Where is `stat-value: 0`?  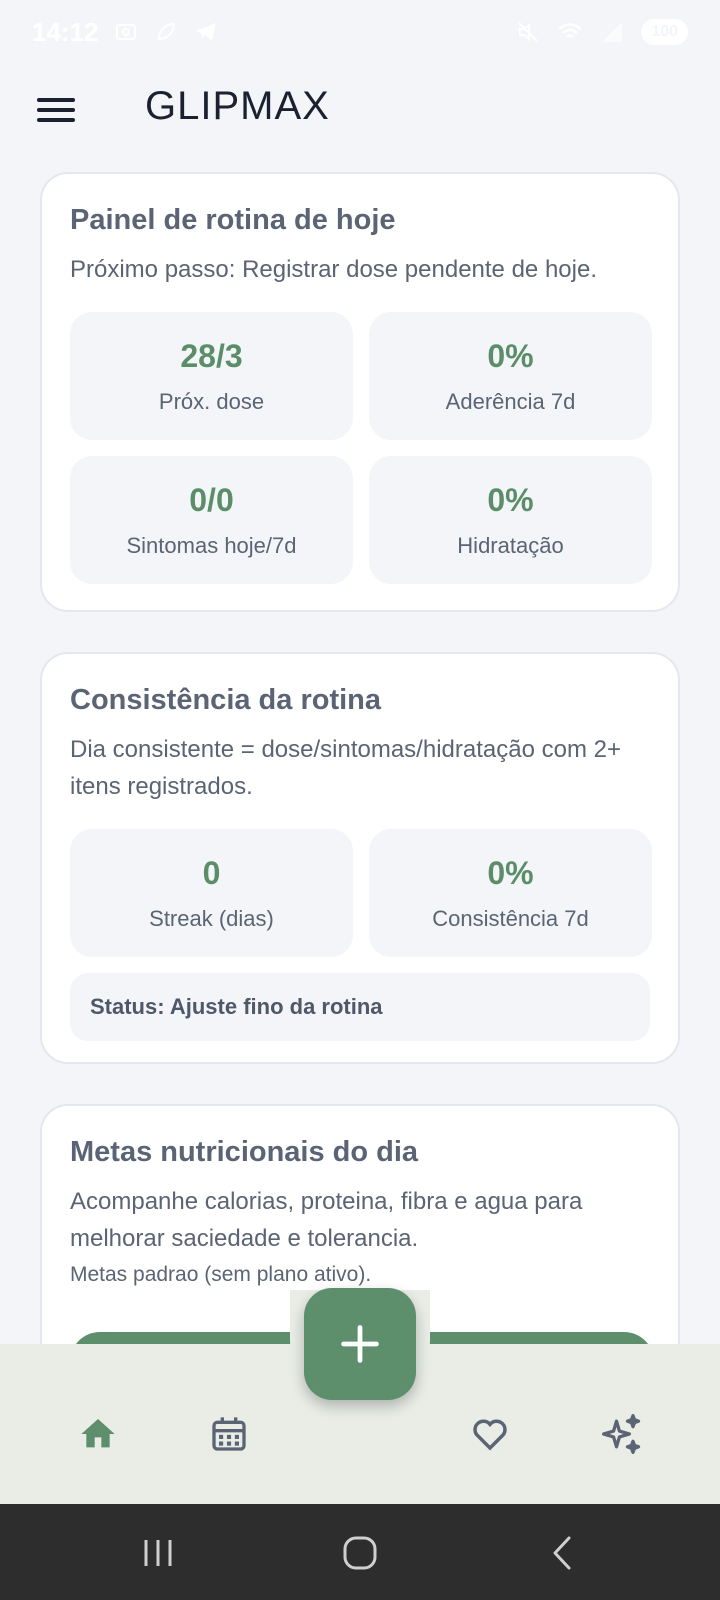 stat-value: 0 is located at coordinates (211, 872).